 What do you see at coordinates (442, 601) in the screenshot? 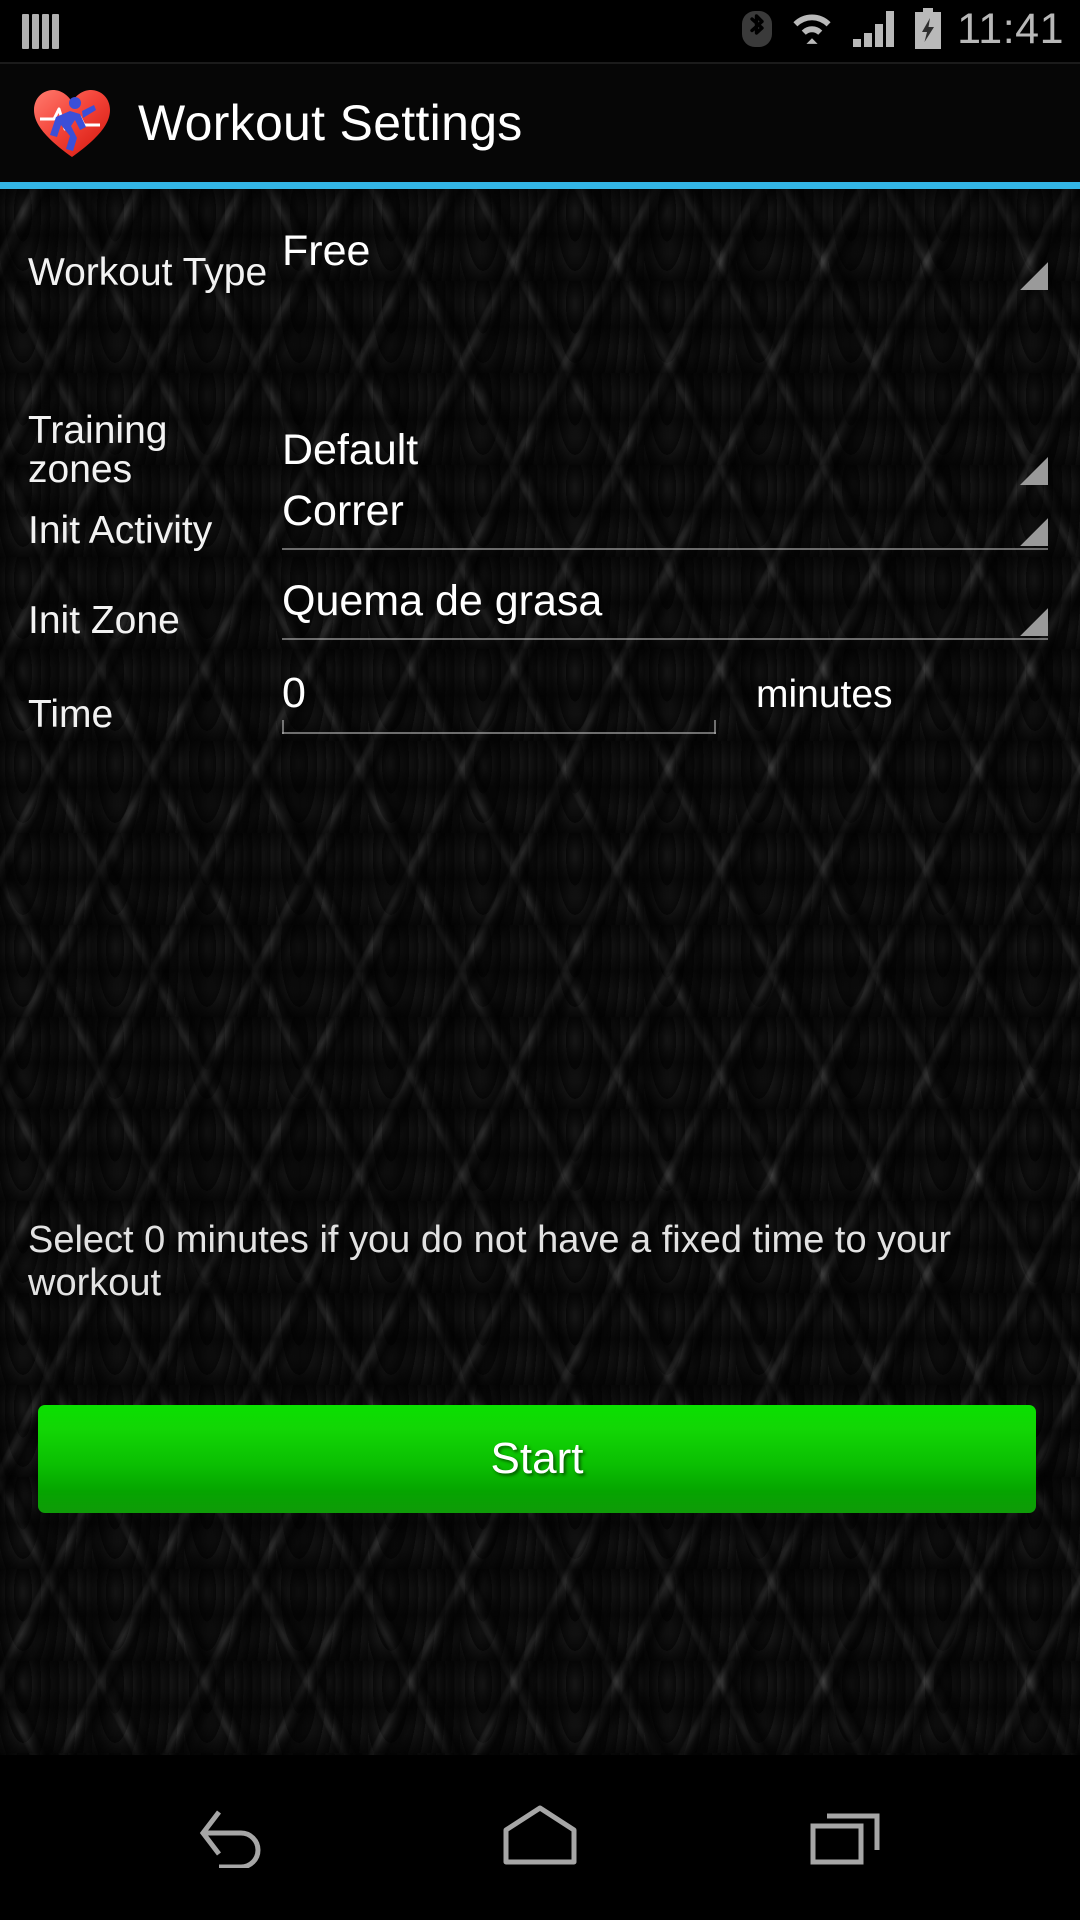
I see `spinner-init-zone-value: Quema de grasa` at bounding box center [442, 601].